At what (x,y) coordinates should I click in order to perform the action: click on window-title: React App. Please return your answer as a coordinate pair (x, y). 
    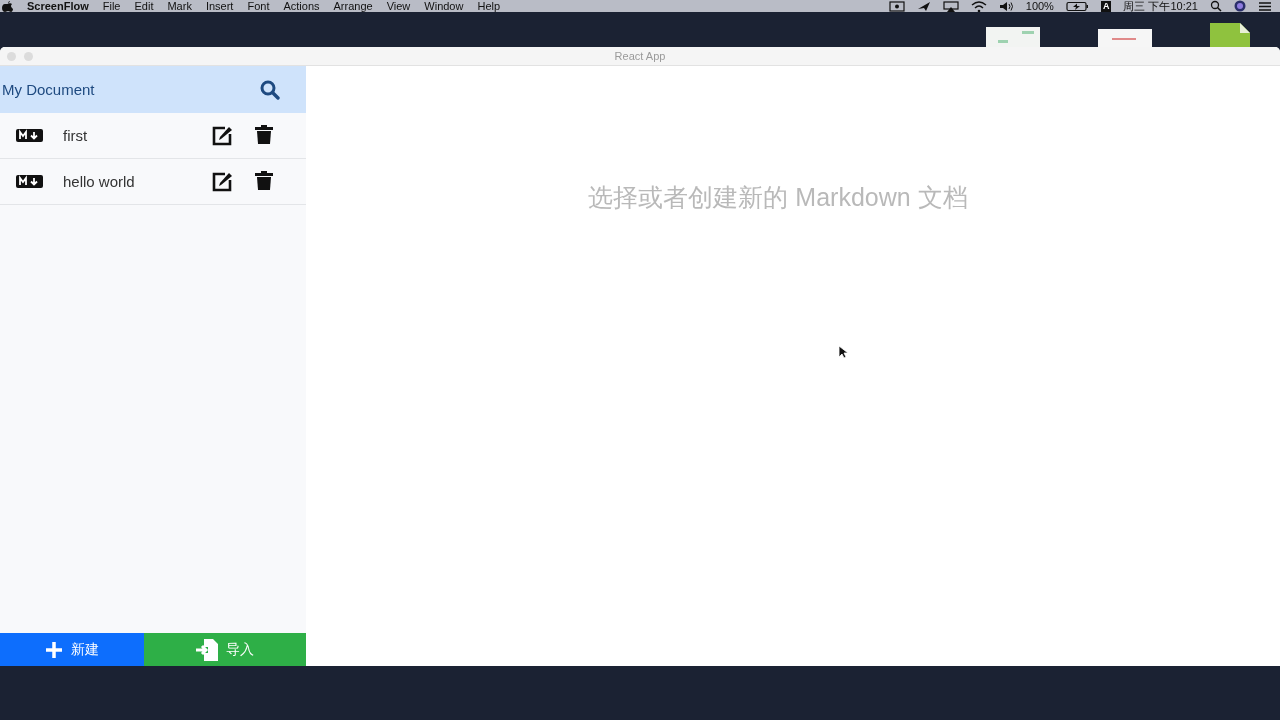
    Looking at the image, I should click on (640, 56).